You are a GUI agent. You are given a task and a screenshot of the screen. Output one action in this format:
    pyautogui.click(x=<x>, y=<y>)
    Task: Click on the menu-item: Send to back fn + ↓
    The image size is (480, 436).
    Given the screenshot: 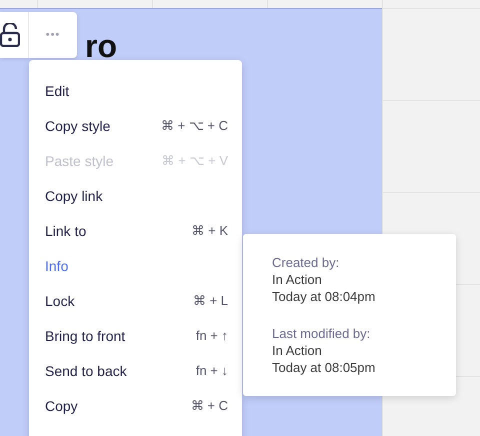 What is the action you would take?
    pyautogui.click(x=135, y=370)
    